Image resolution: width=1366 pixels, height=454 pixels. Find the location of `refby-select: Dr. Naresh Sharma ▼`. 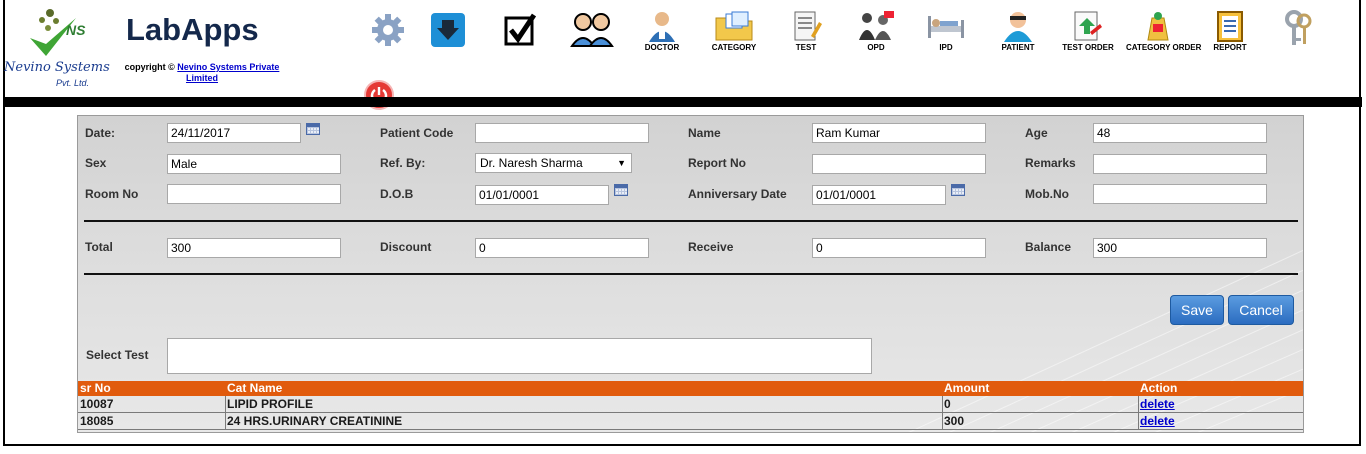

refby-select: Dr. Naresh Sharma ▼ is located at coordinates (553, 163).